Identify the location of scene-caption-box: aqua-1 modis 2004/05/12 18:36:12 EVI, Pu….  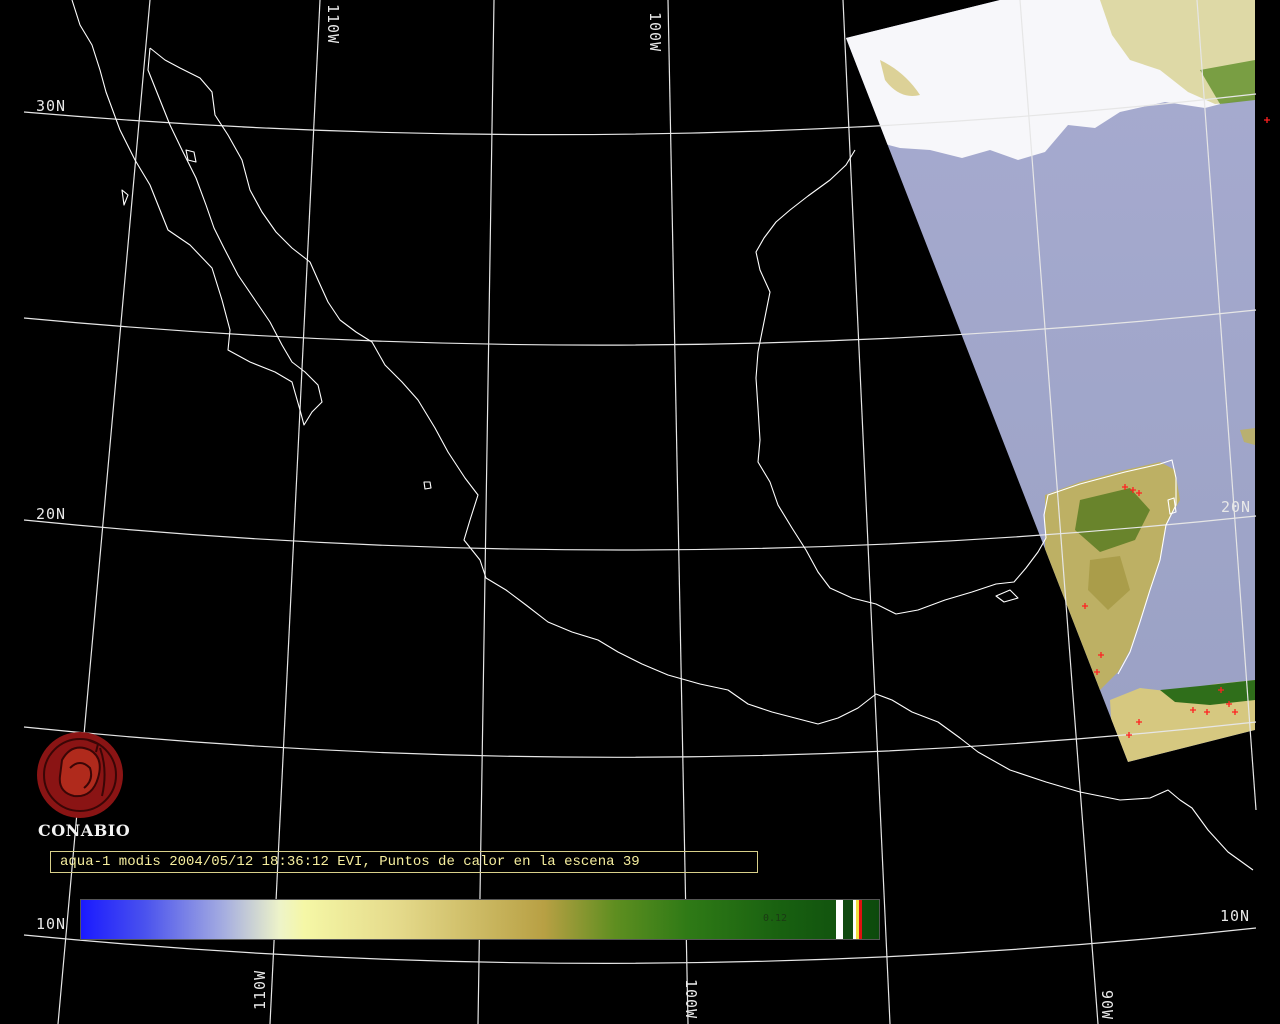
(404, 862).